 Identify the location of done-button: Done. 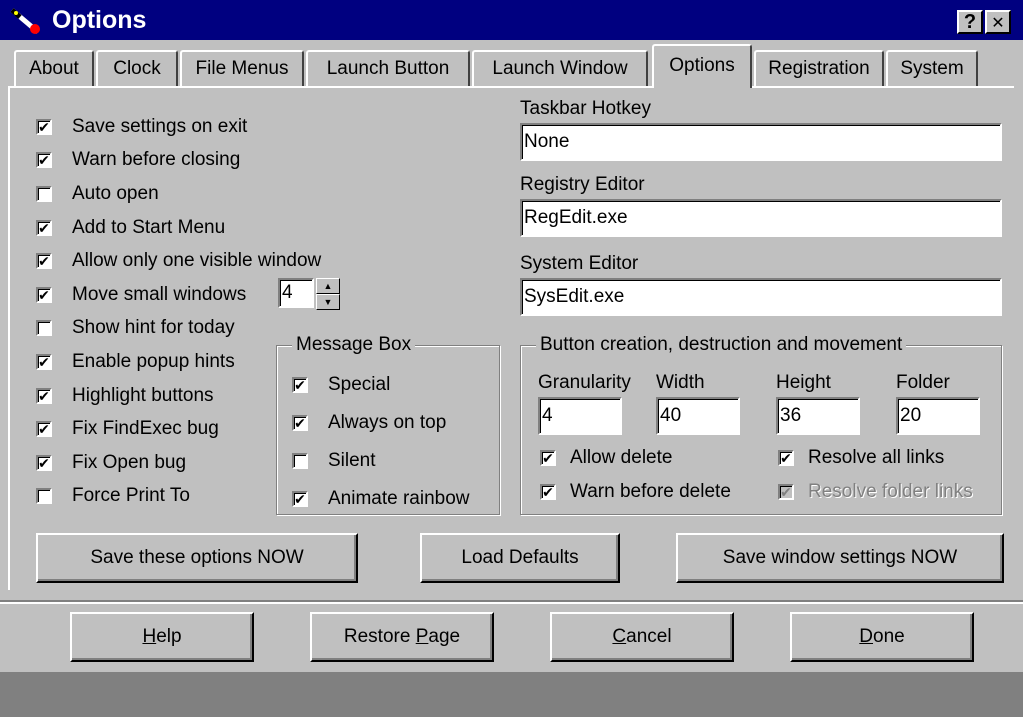
(882, 637).